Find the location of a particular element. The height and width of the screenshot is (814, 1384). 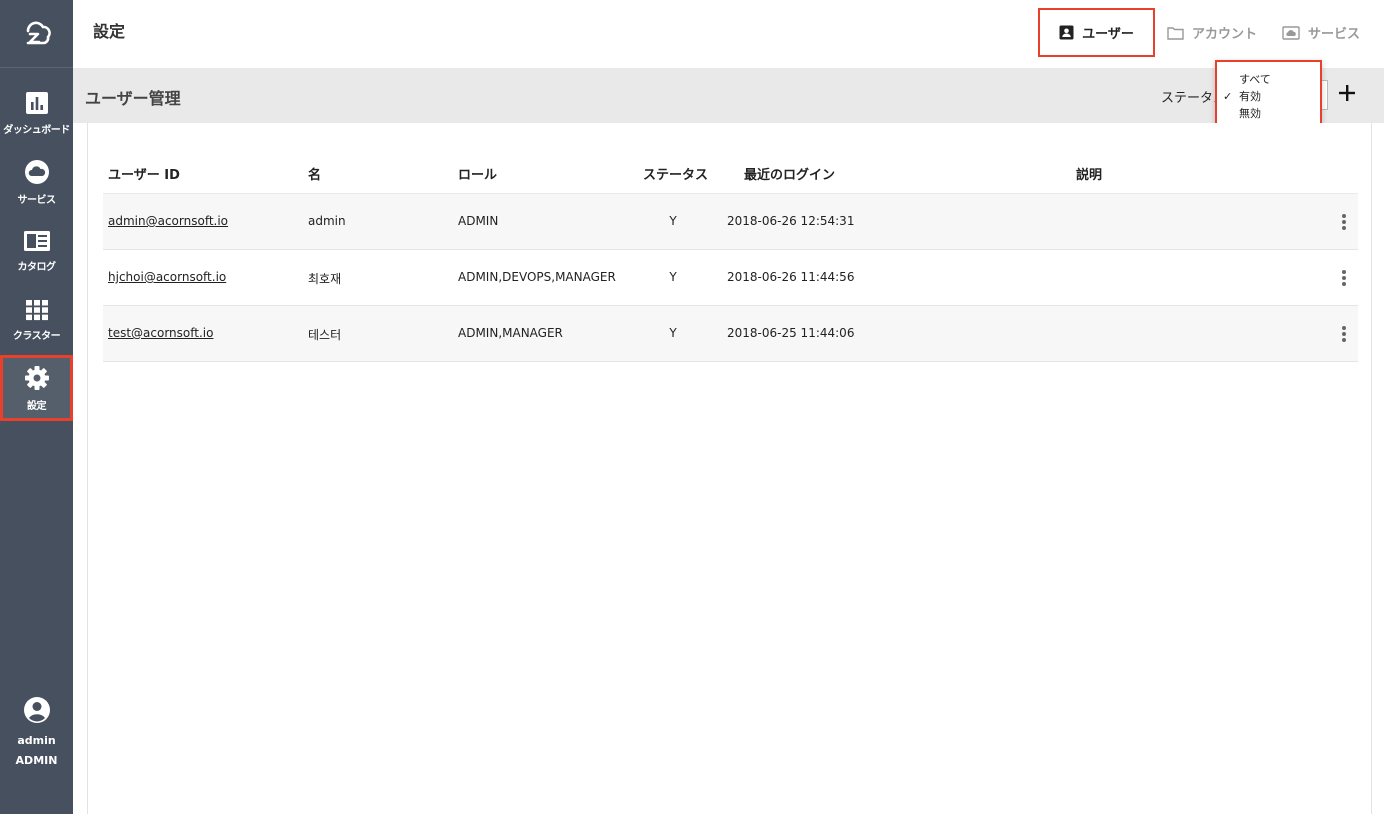

last-login-cell: 2018-06-26 12:54:31 is located at coordinates (791, 221).